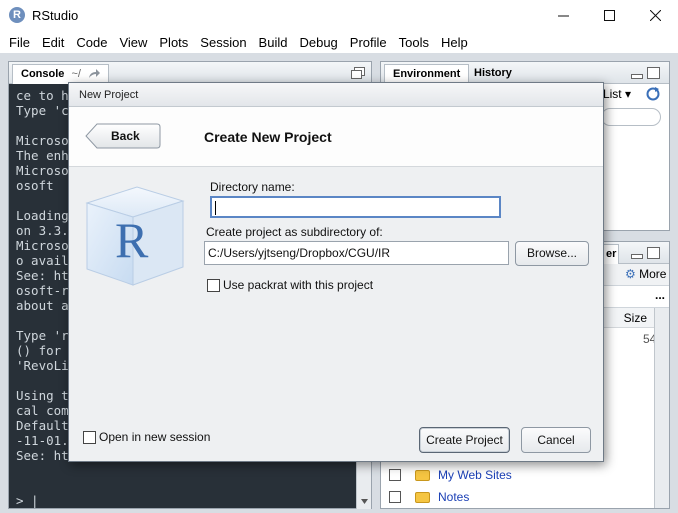 The height and width of the screenshot is (513, 678). I want to click on create-project-button: Create Project, so click(464, 440).